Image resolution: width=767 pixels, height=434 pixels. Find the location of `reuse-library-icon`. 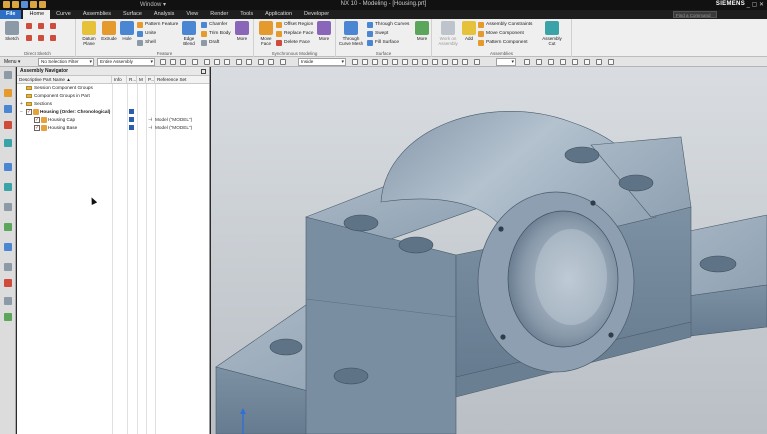

reuse-library-icon is located at coordinates (8, 143).